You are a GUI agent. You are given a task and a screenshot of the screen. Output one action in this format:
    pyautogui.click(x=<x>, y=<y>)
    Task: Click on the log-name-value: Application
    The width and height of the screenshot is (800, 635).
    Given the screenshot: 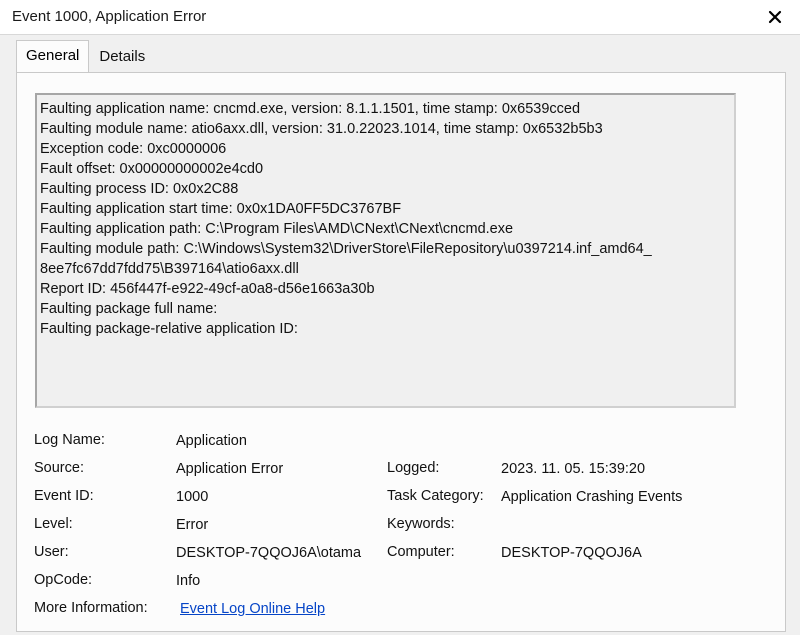 What is the action you would take?
    pyautogui.click(x=211, y=441)
    